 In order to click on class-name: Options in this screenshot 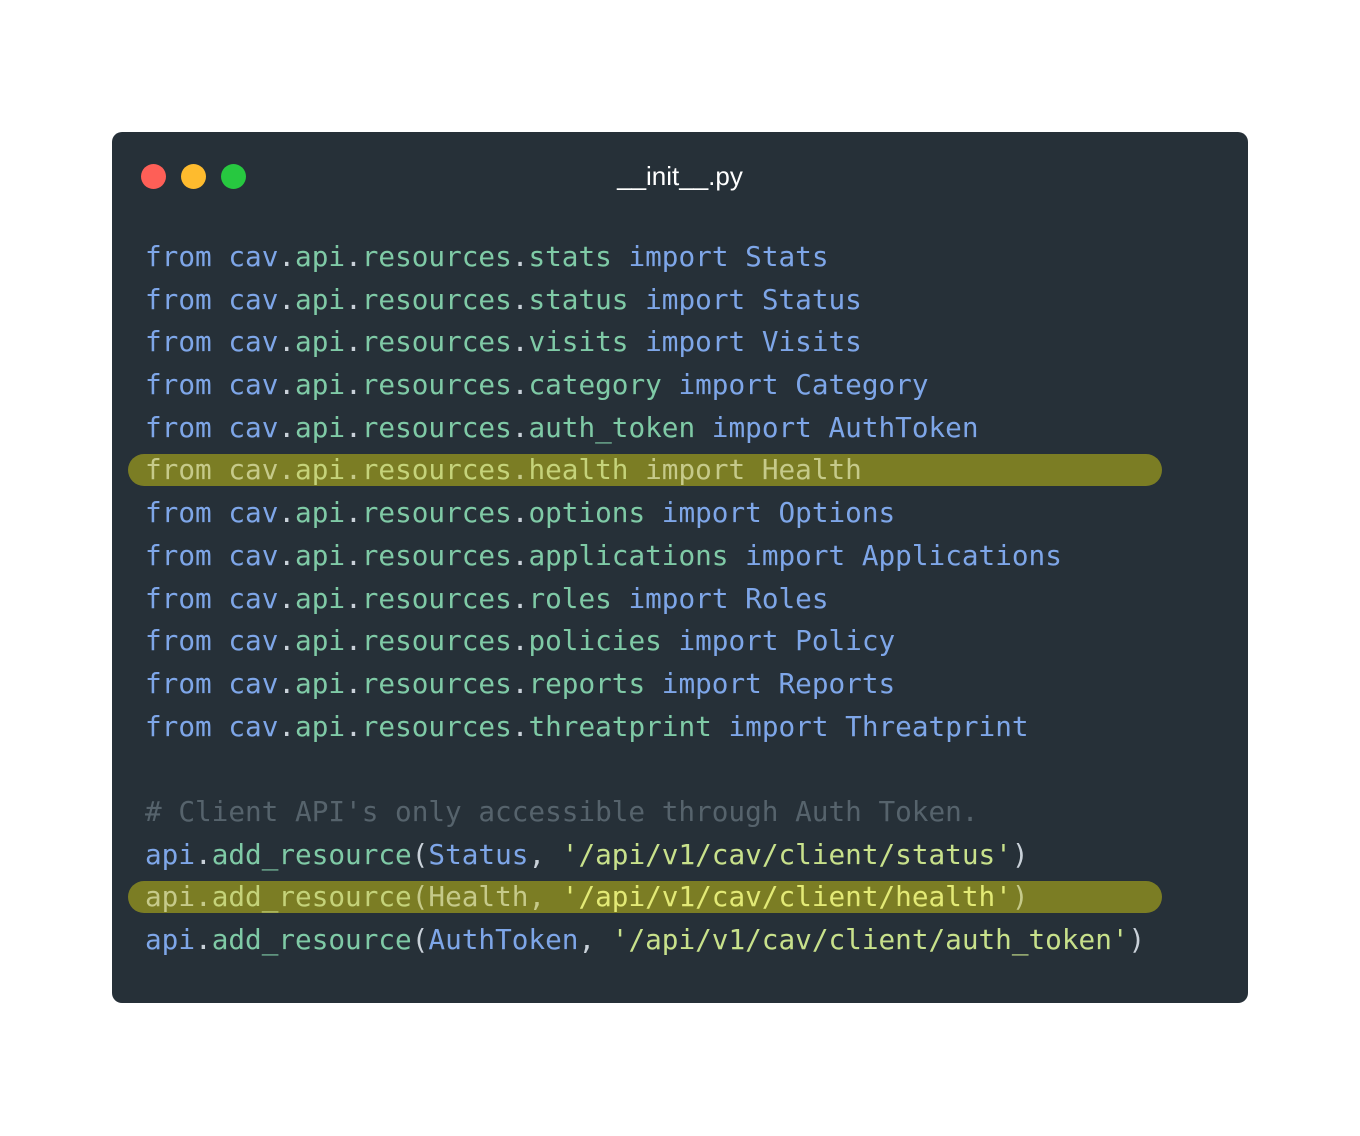, I will do `click(837, 513)`.